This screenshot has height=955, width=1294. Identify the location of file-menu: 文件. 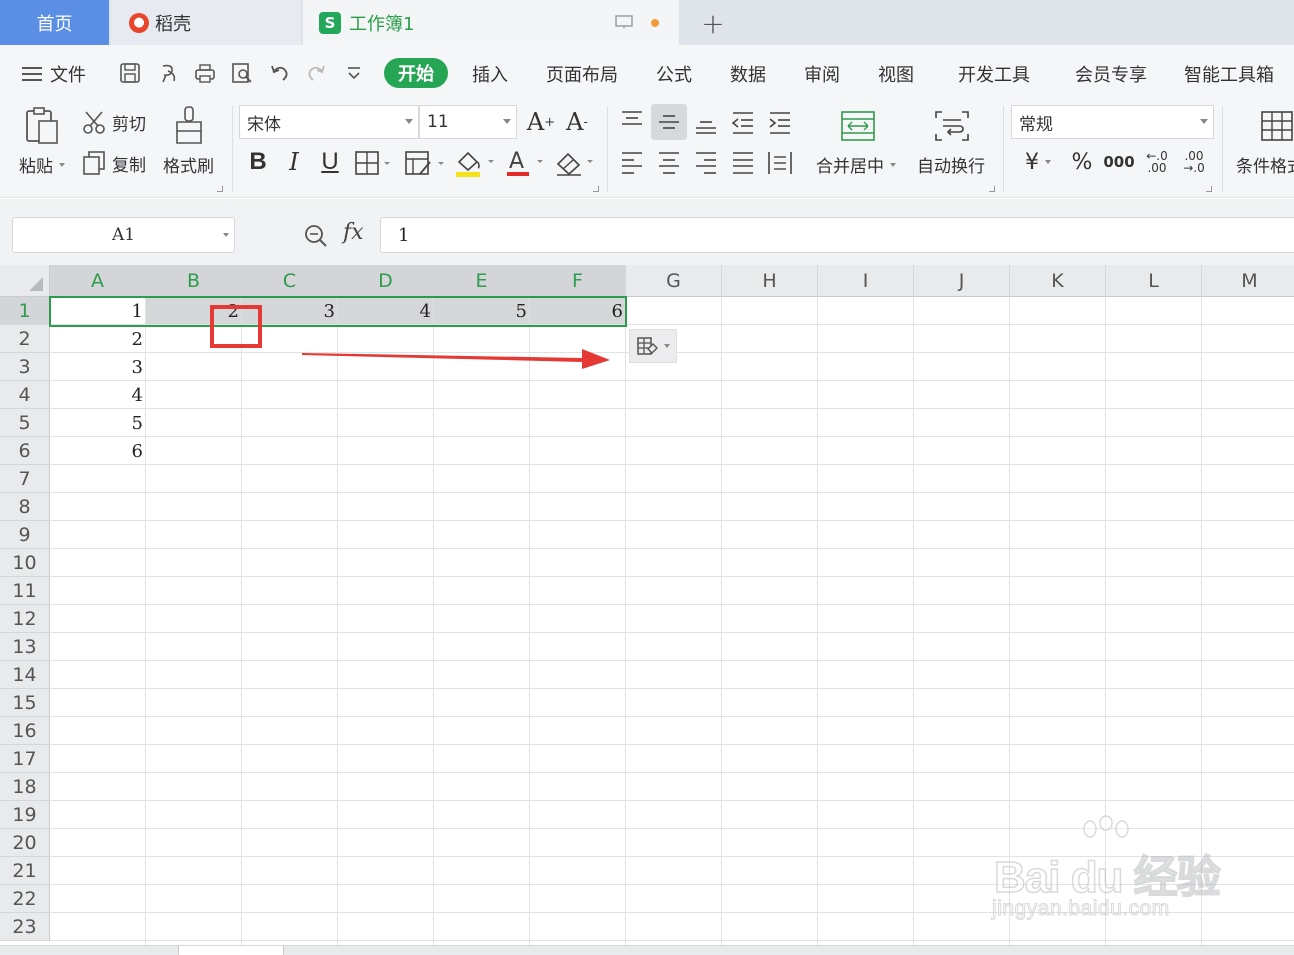
(54, 74).